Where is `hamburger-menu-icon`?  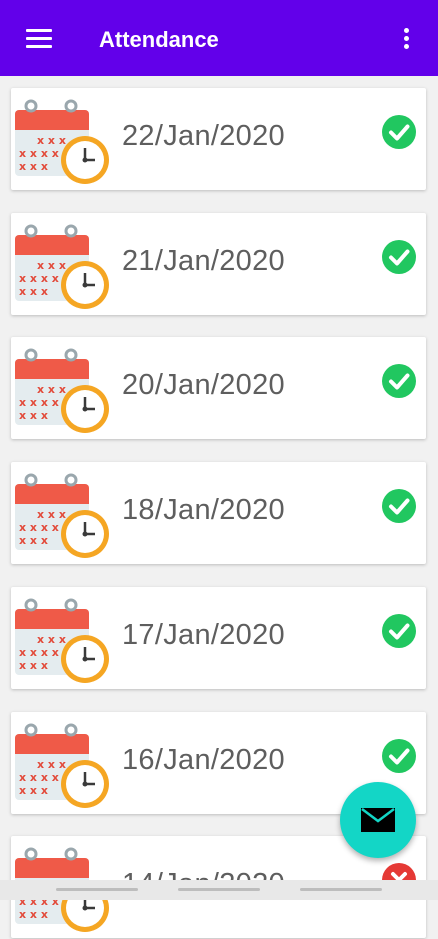
hamburger-menu-icon is located at coordinates (39, 39).